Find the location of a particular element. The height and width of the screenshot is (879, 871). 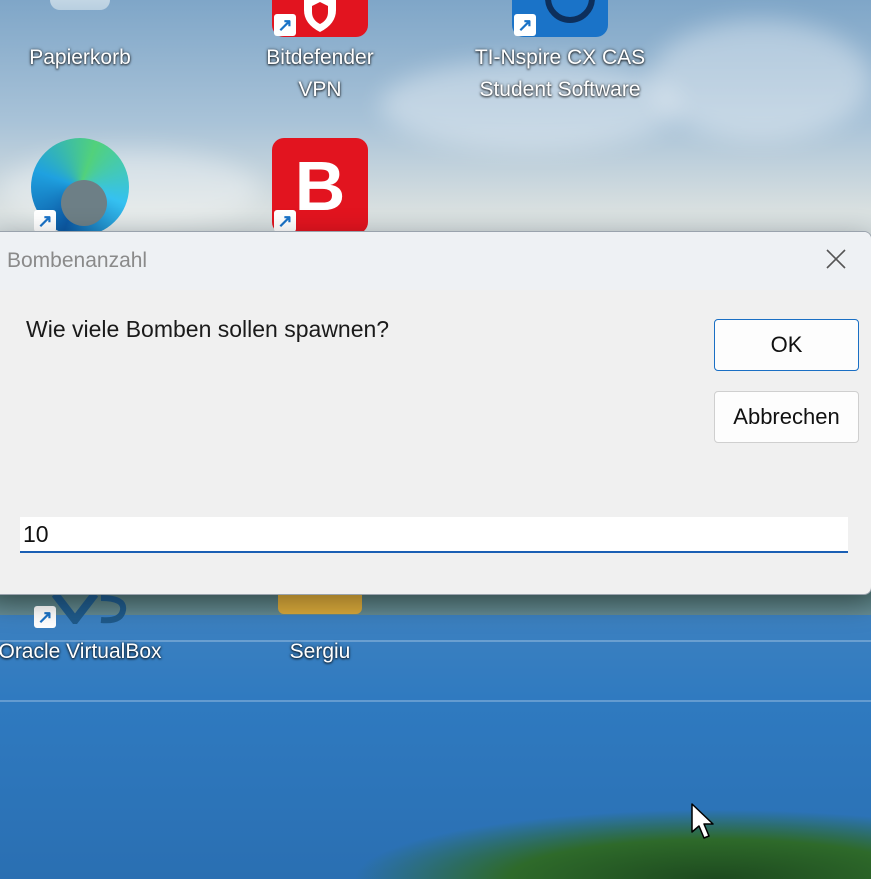

desktop-icon-ti-nspire: ↗ TI-Nspire CX CAS Student Software is located at coordinates (560, 55).